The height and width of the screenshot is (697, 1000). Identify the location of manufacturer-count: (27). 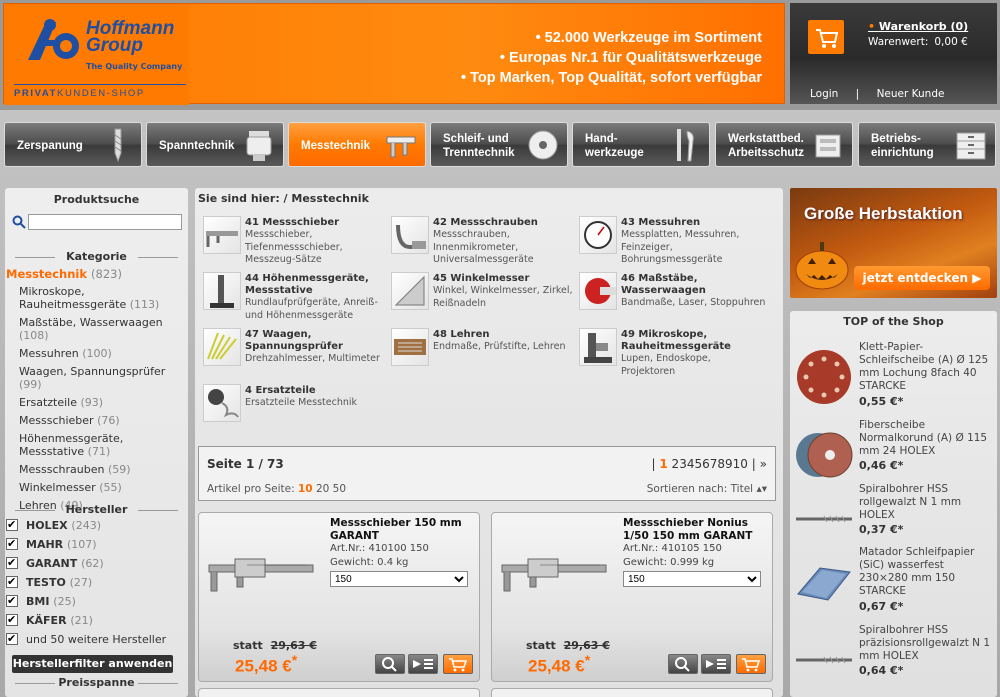
(81, 582).